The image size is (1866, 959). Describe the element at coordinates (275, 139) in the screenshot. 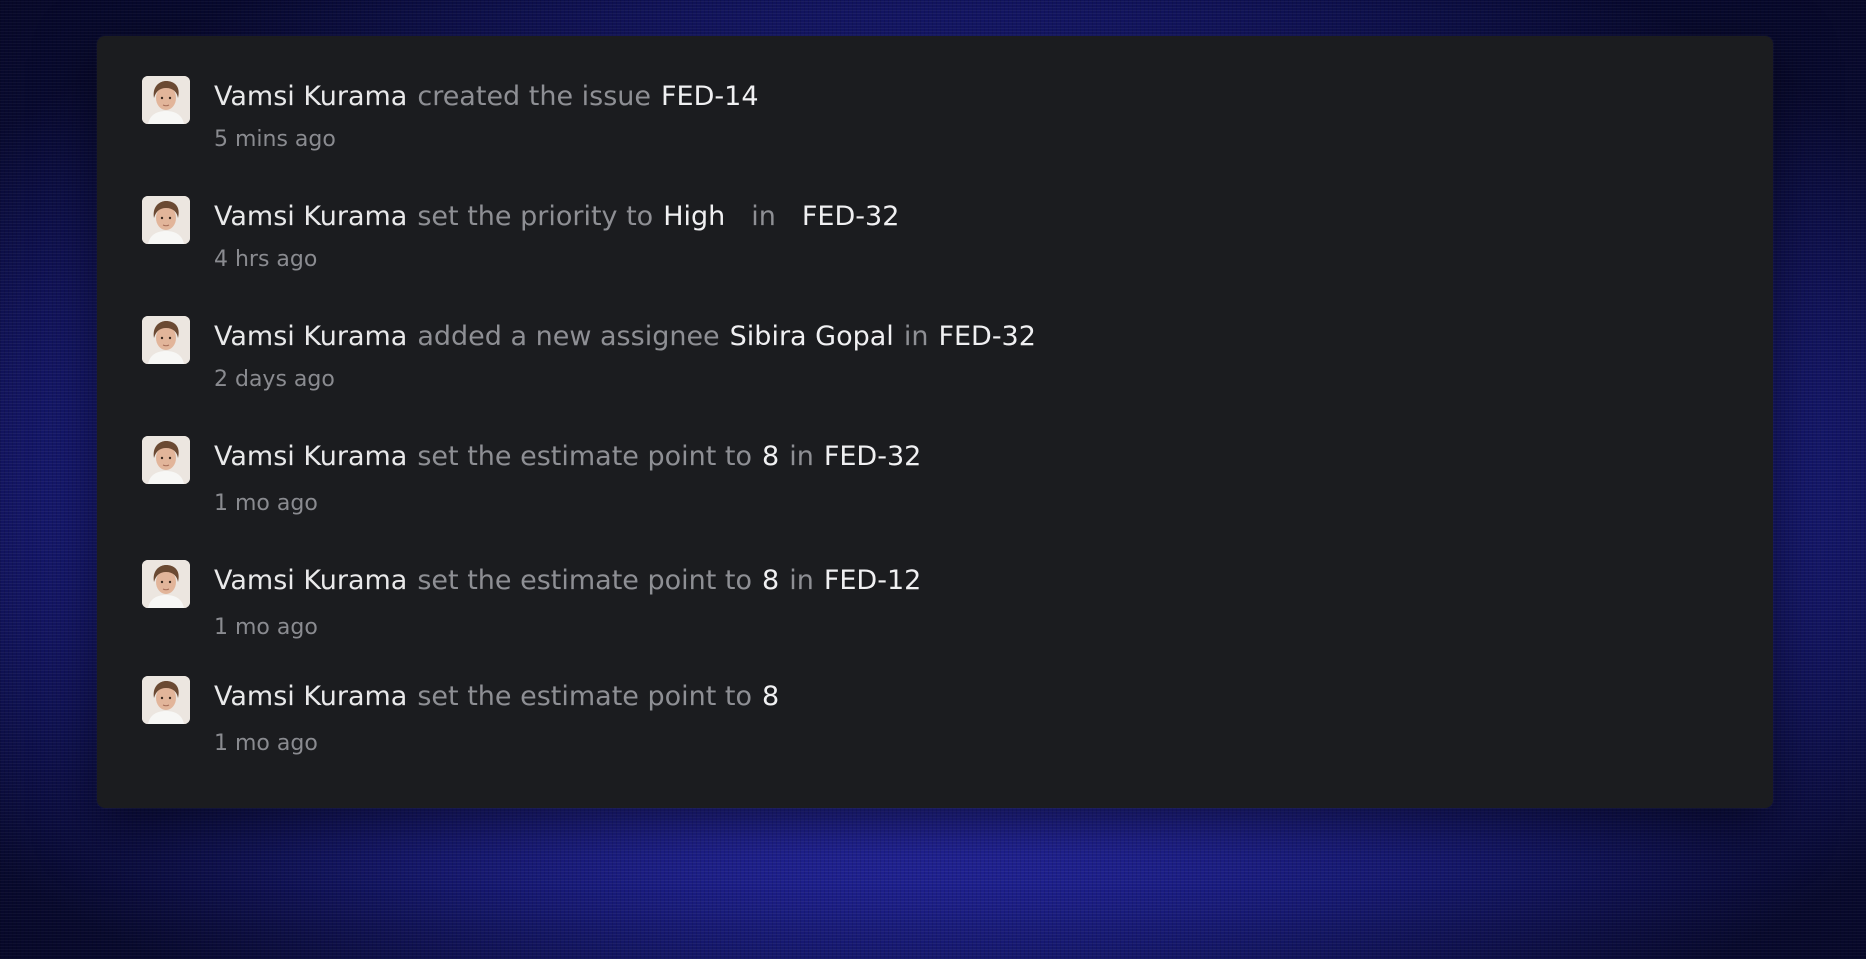

I see `activity-timestamp: 5 mins ago` at that location.